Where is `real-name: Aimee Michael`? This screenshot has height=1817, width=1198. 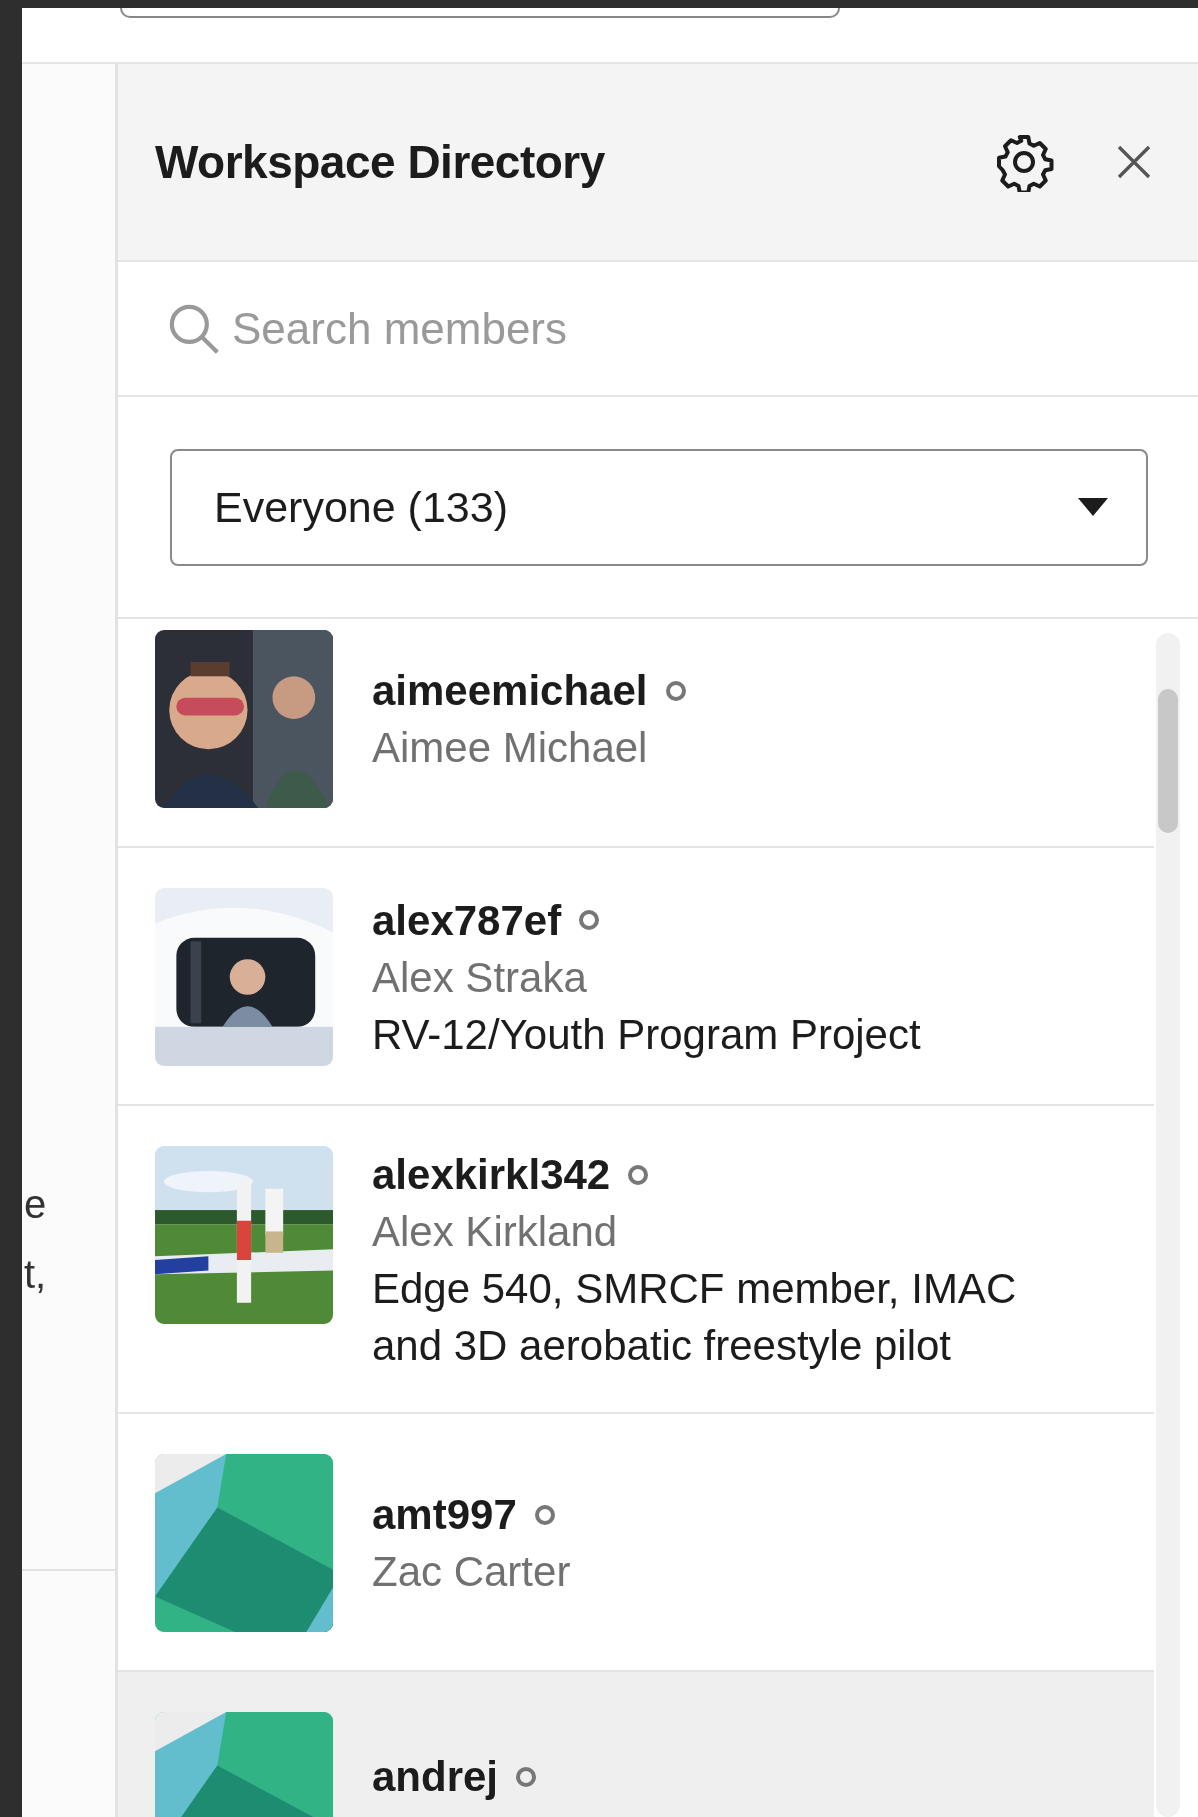
real-name: Aimee Michael is located at coordinates (510, 748).